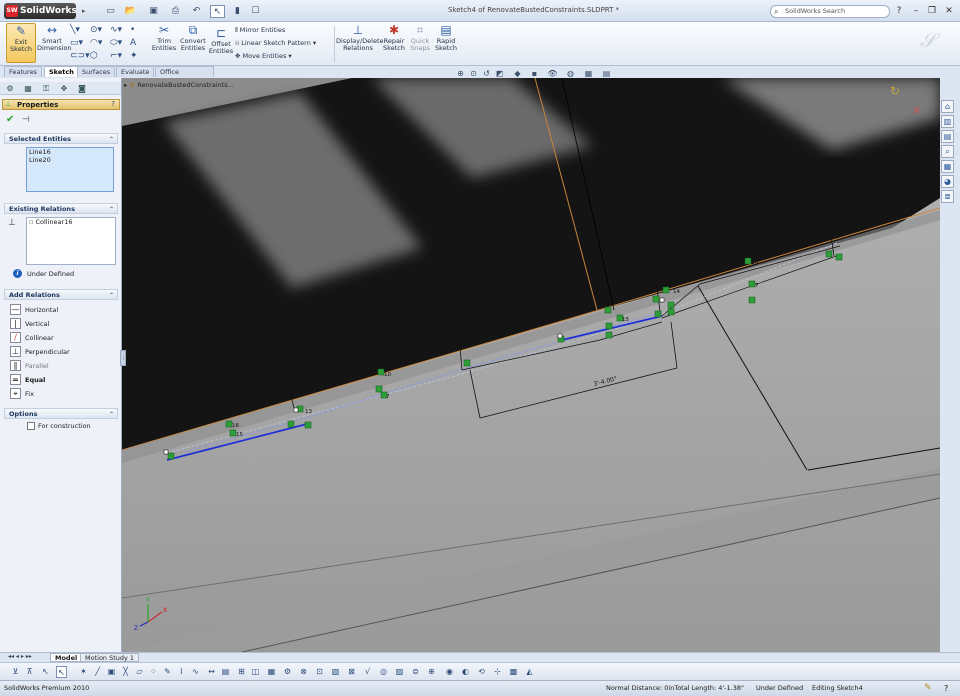 The image size is (960, 696). What do you see at coordinates (351, 672) in the screenshot?
I see `filter-tolerance-icon: ⊠` at bounding box center [351, 672].